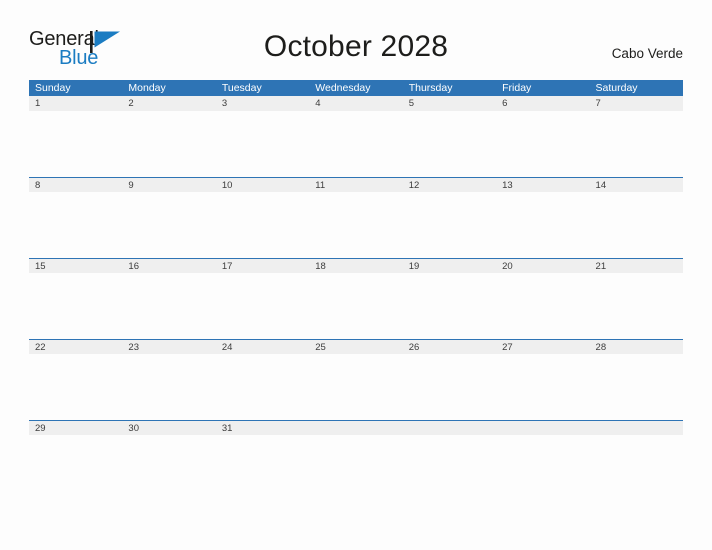 This screenshot has width=712, height=550. Describe the element at coordinates (449, 103) in the screenshot. I see `date-number: 5` at that location.